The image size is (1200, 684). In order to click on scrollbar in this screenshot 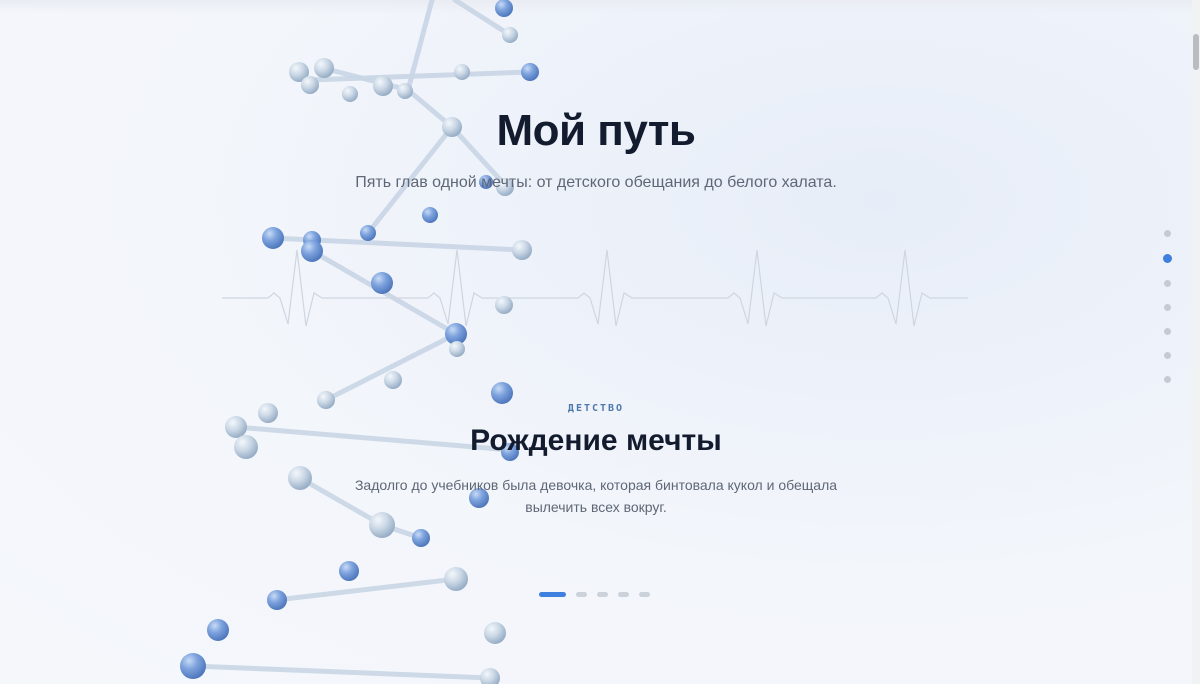, I will do `click(1196, 342)`.